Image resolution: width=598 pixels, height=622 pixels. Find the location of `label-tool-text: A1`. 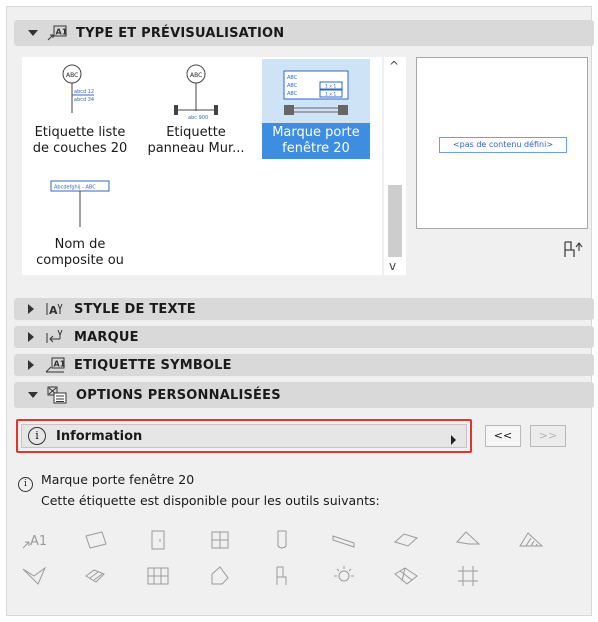

label-tool-text: A1 is located at coordinates (38, 541).